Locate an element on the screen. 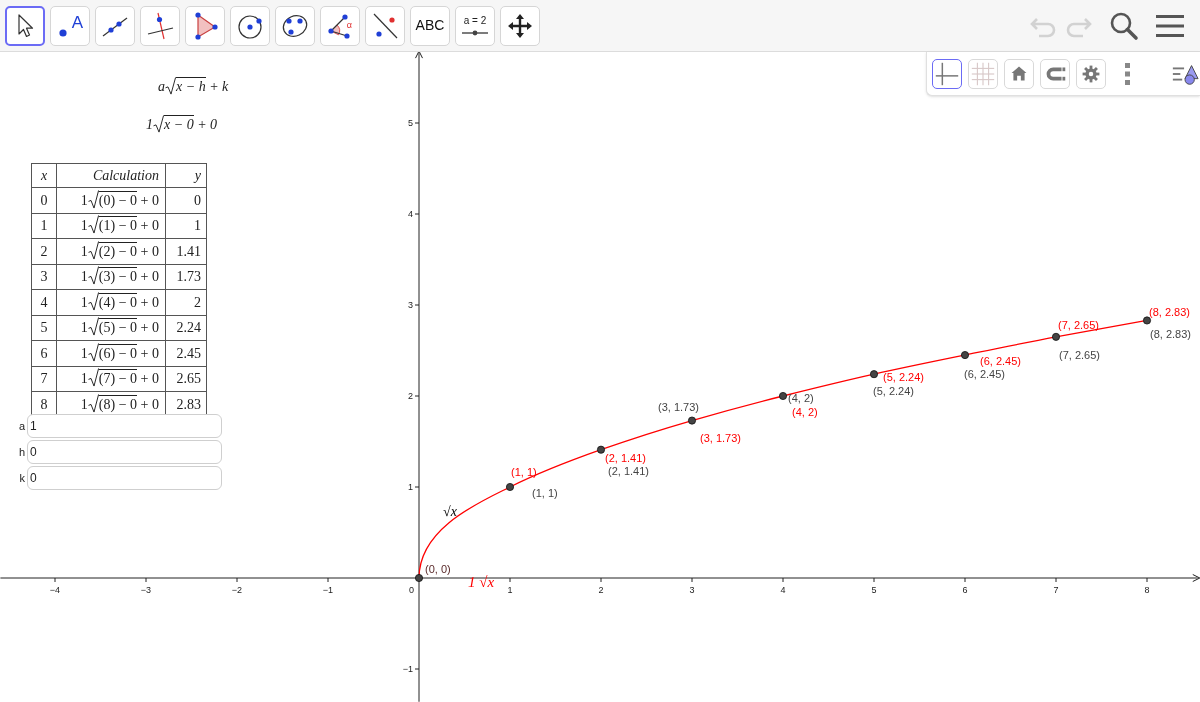 This screenshot has height=702, width=1200. series-label: 1 √x is located at coordinates (481, 582).